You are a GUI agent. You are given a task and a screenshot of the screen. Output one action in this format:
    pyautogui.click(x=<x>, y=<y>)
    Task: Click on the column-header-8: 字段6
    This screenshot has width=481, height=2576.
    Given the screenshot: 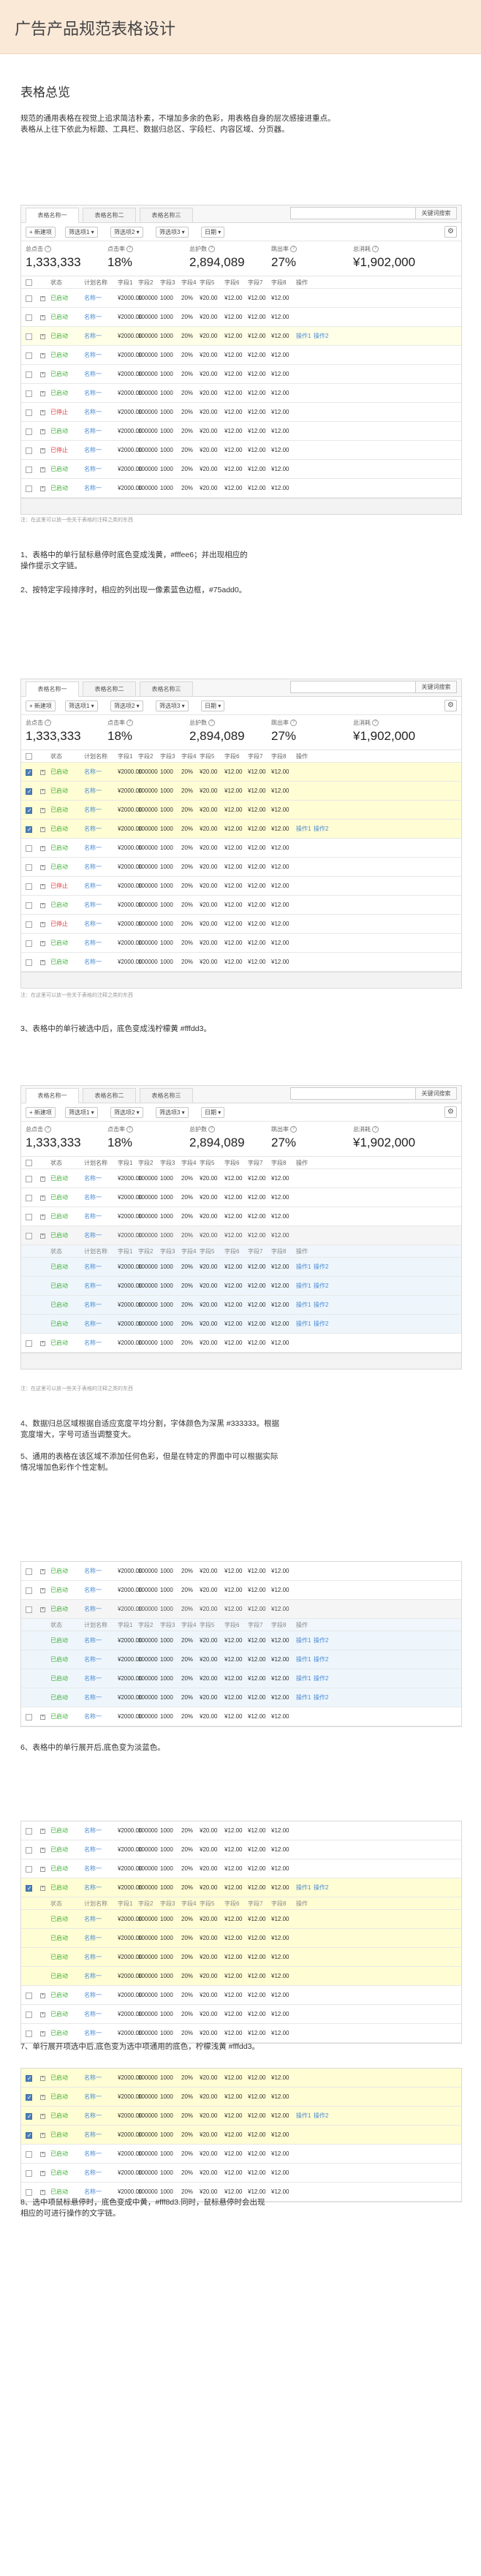 What is the action you would take?
    pyautogui.click(x=231, y=1251)
    